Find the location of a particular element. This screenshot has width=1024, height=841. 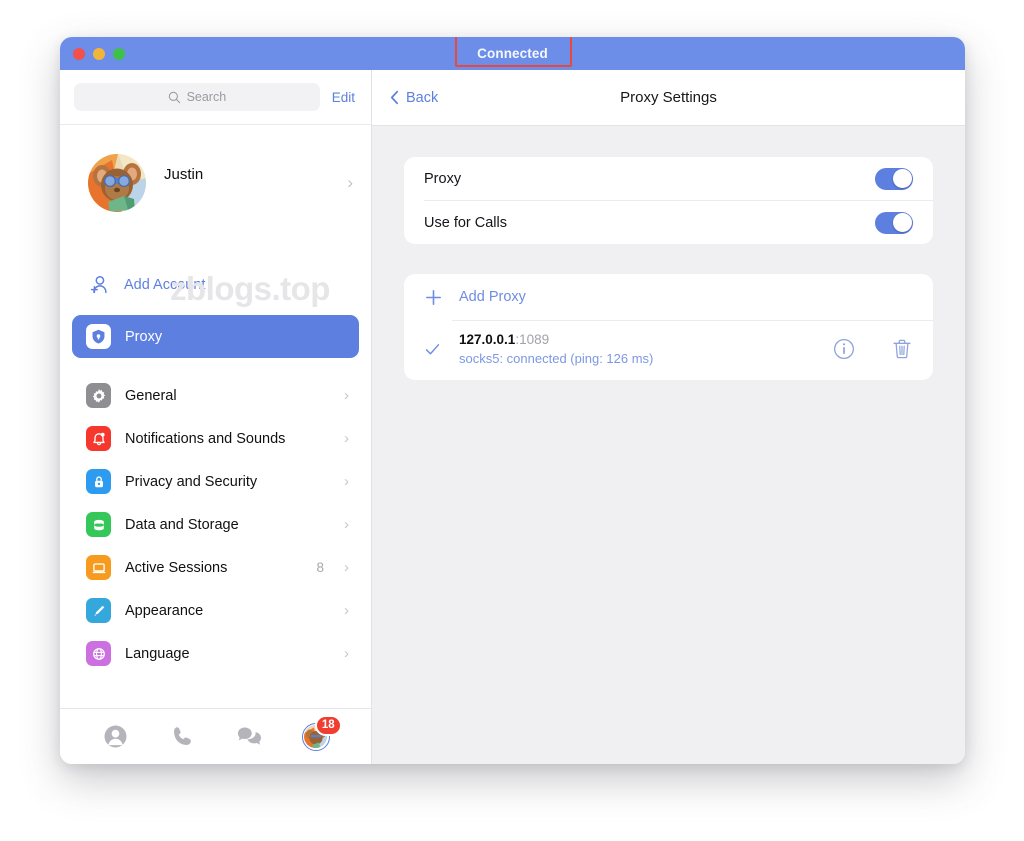

proxy-port: :1089 is located at coordinates (532, 339).